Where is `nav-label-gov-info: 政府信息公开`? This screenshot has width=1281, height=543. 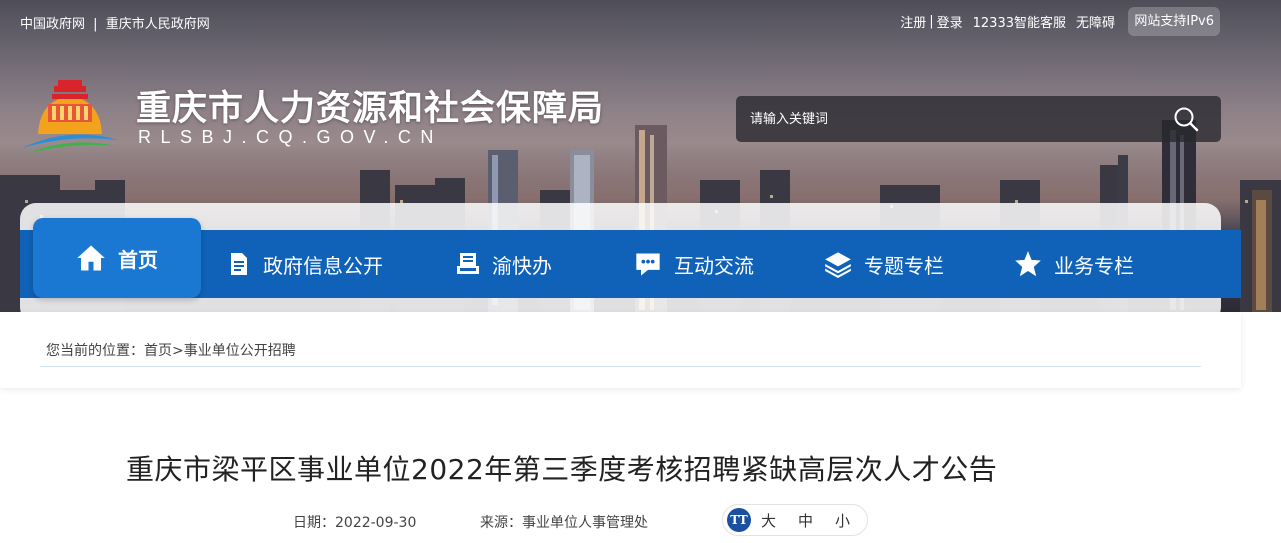 nav-label-gov-info: 政府信息公开 is located at coordinates (323, 265).